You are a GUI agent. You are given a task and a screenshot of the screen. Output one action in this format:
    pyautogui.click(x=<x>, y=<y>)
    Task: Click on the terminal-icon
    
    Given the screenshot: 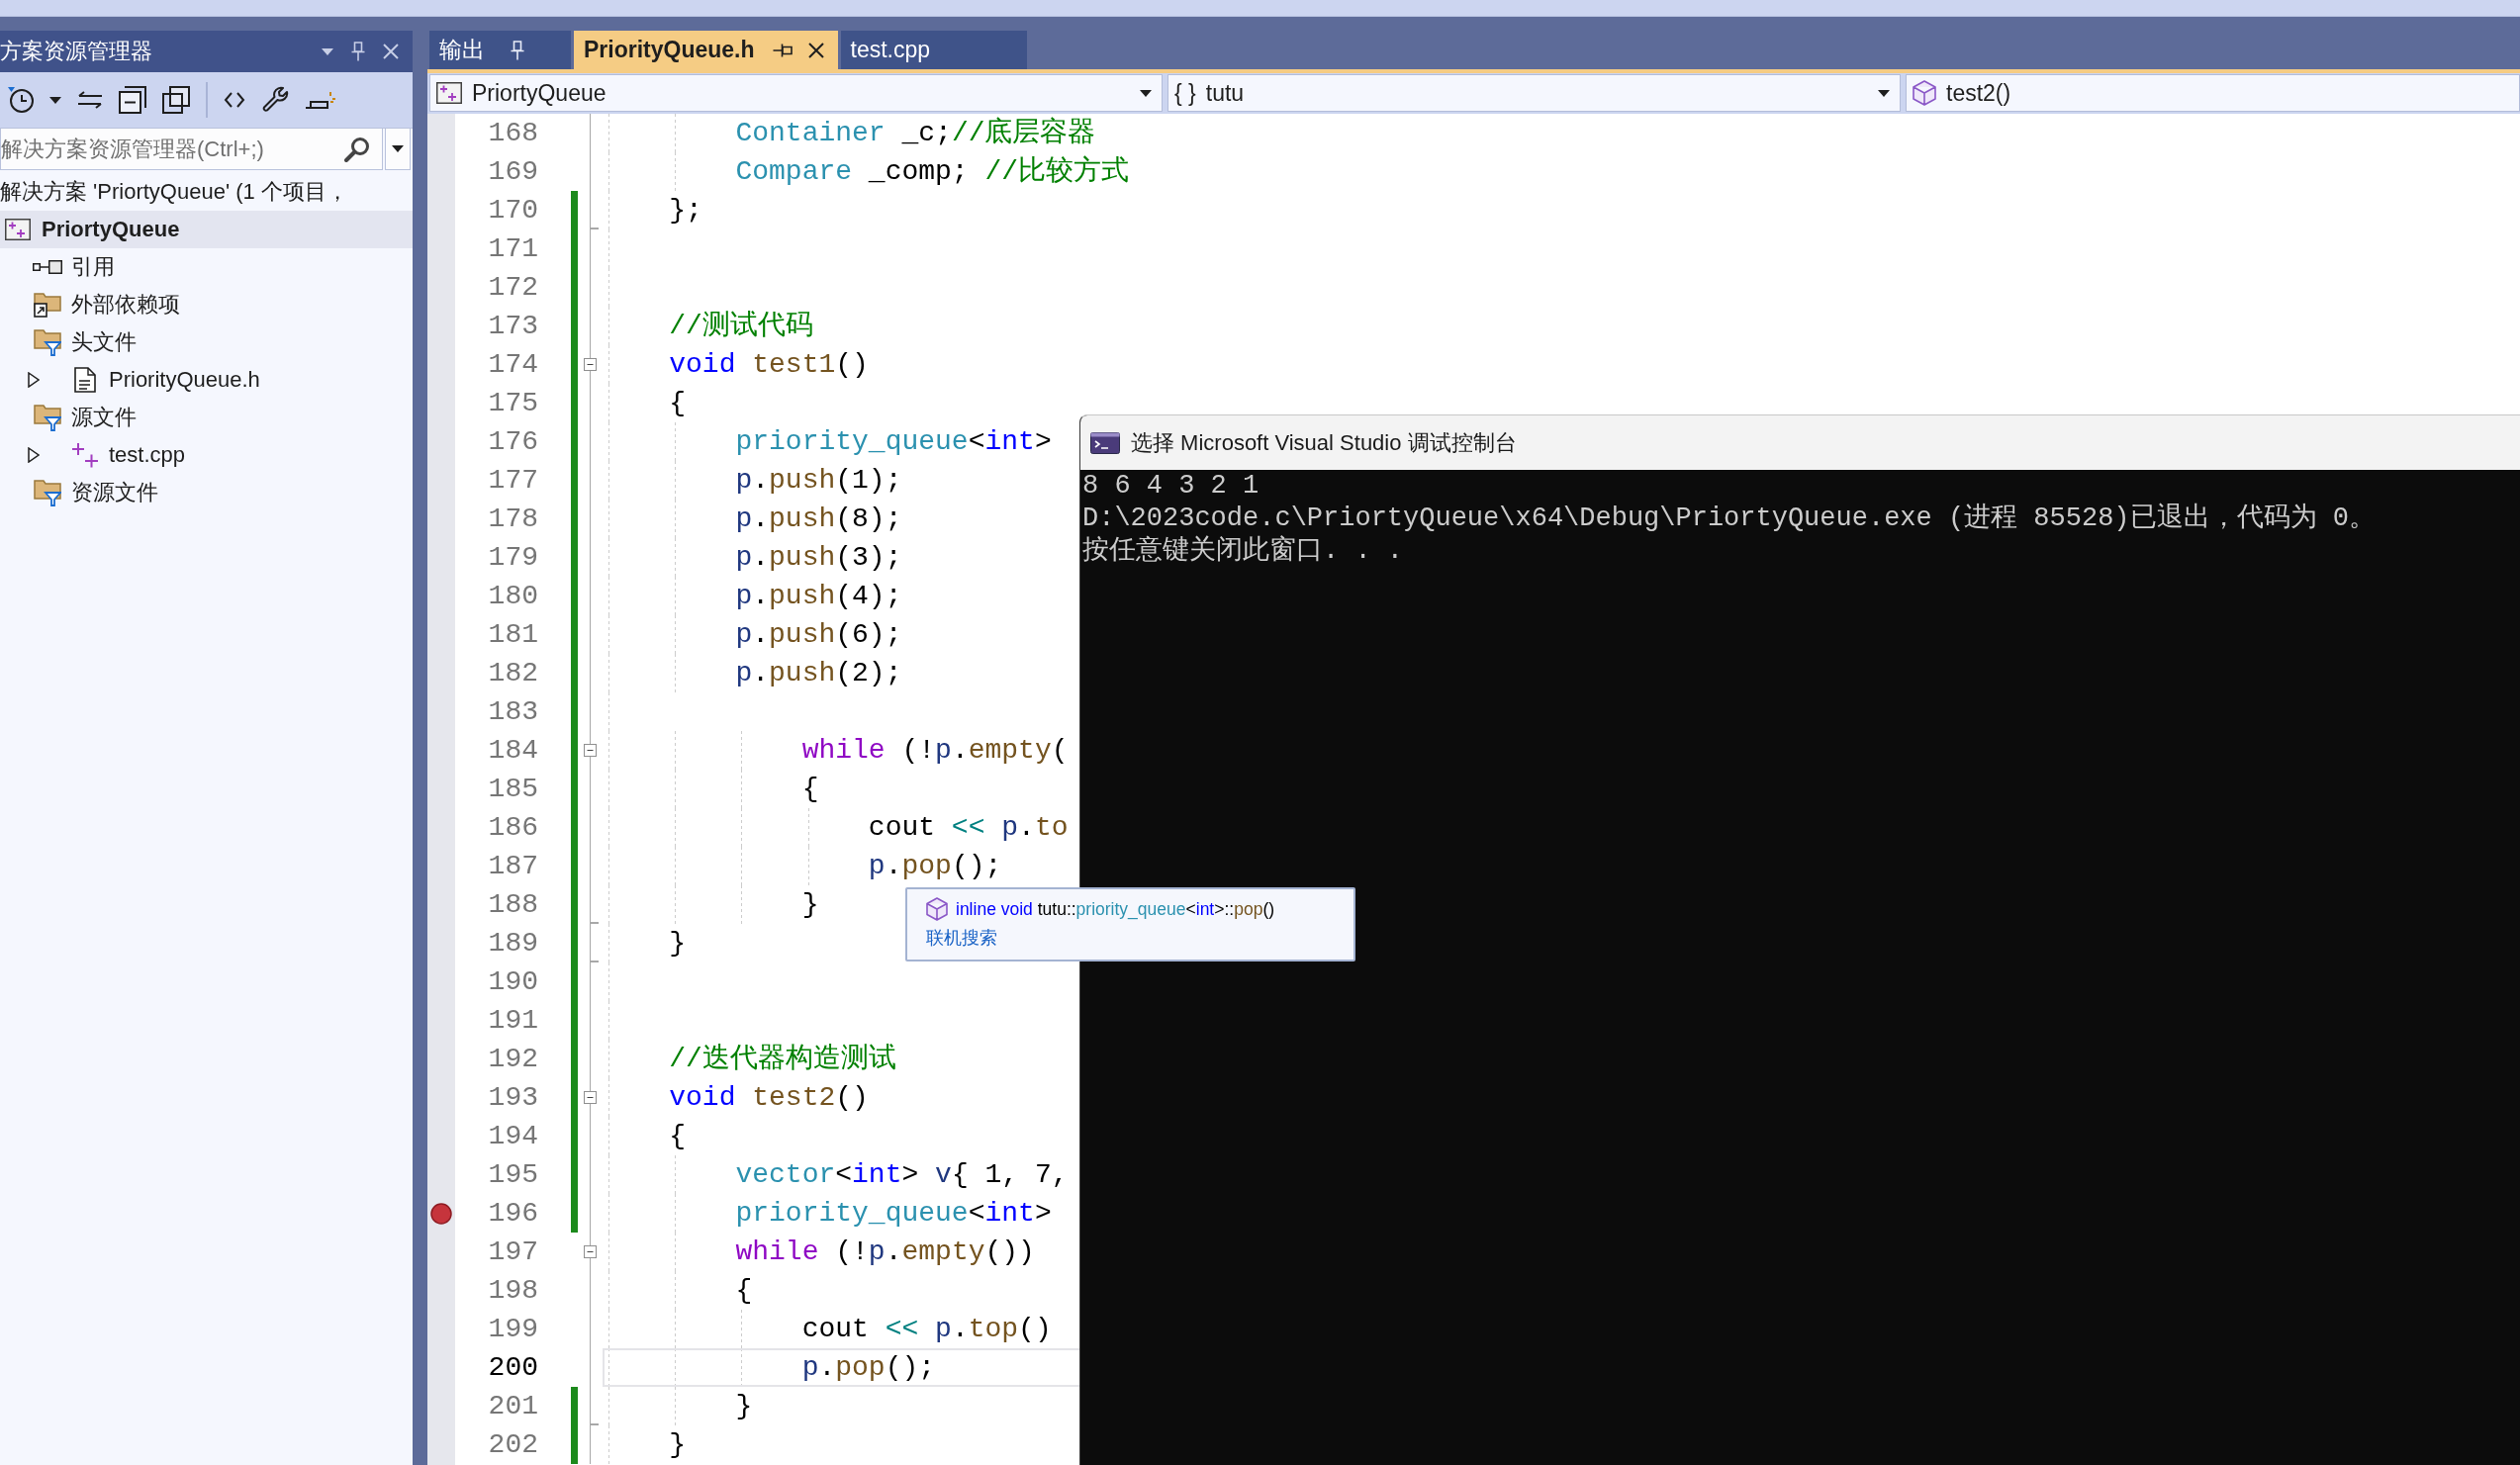 What is the action you would take?
    pyautogui.click(x=1105, y=442)
    